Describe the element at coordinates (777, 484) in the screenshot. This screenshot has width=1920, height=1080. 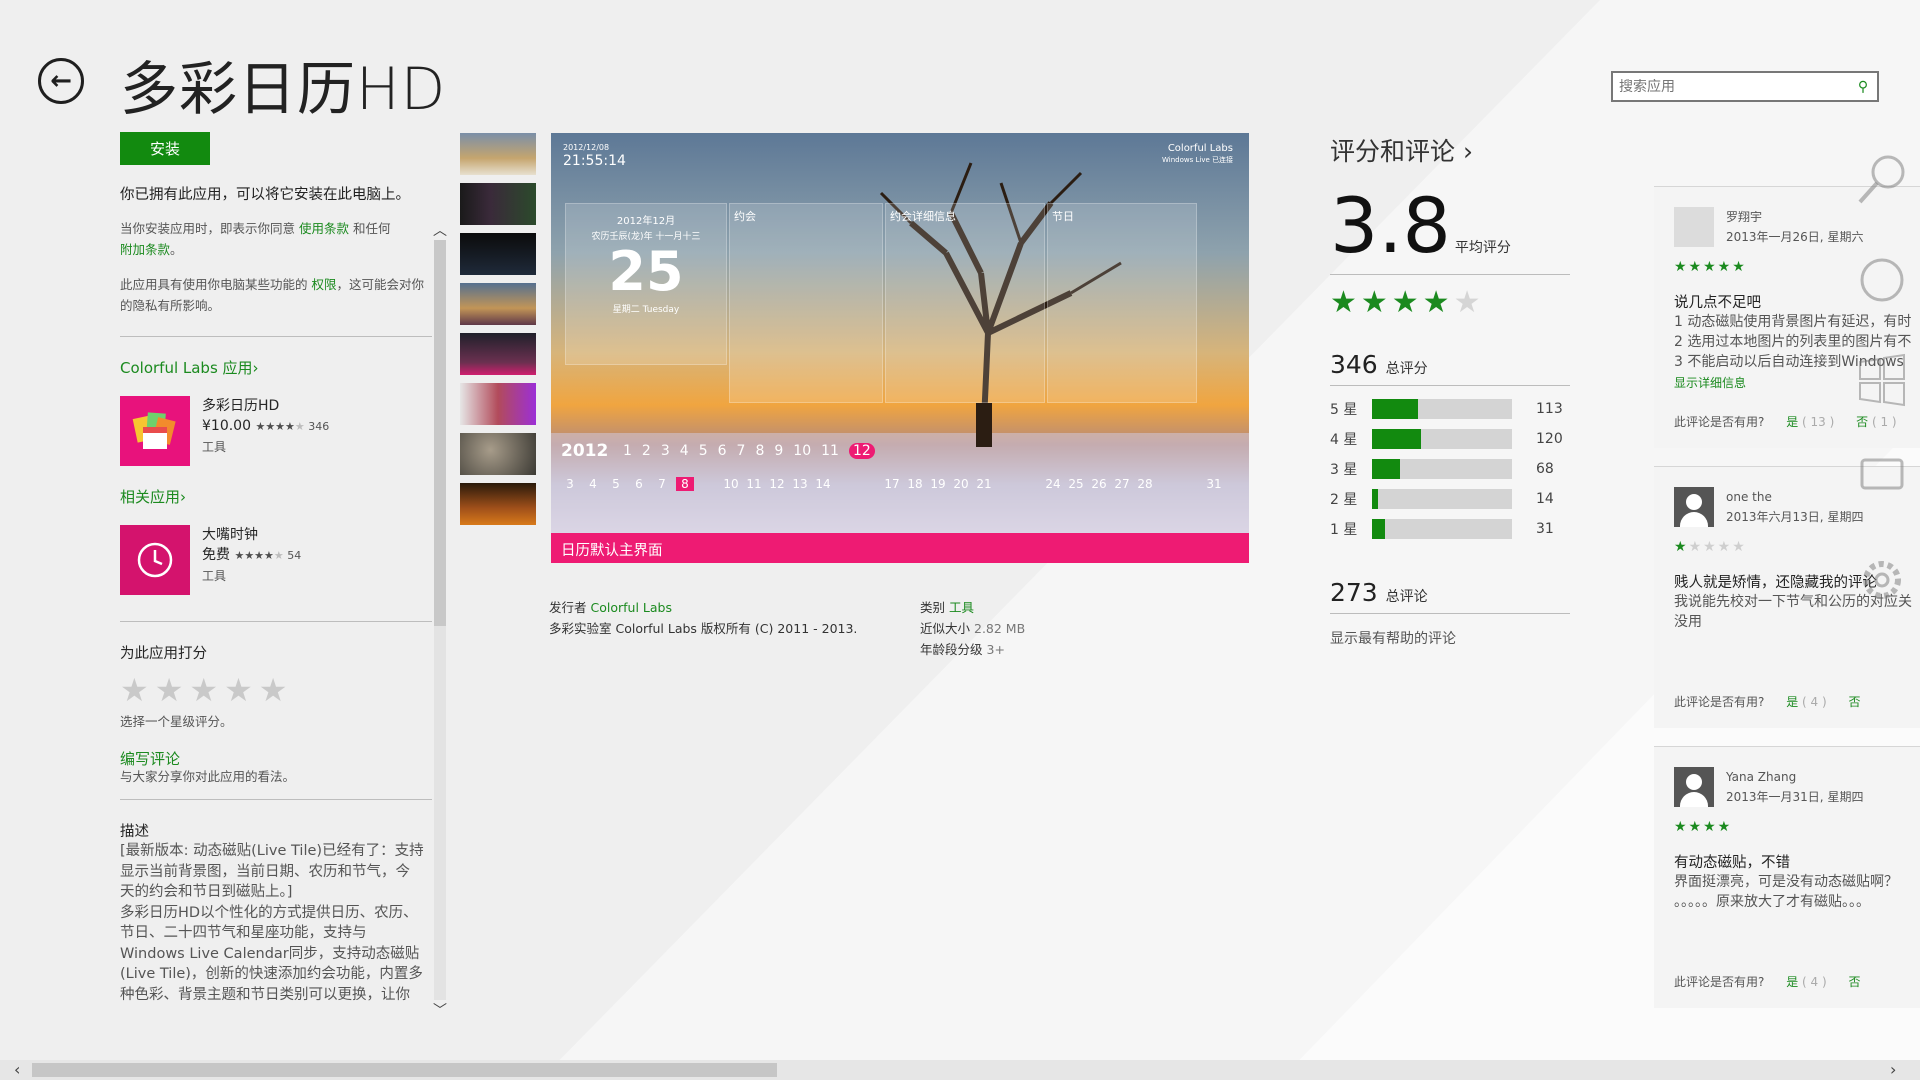
I see `day-number: 12` at that location.